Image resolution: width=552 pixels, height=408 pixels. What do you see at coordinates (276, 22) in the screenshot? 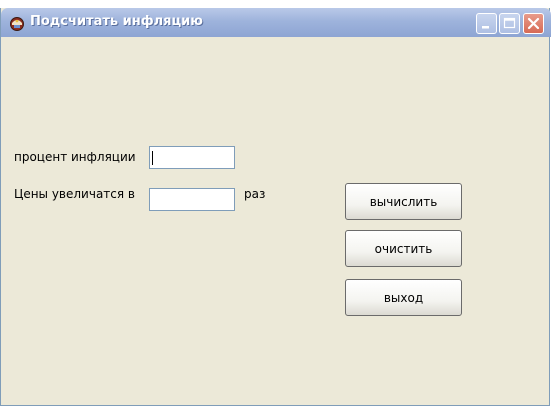
I see `title-bar: Подсчитать инфляцию` at bounding box center [276, 22].